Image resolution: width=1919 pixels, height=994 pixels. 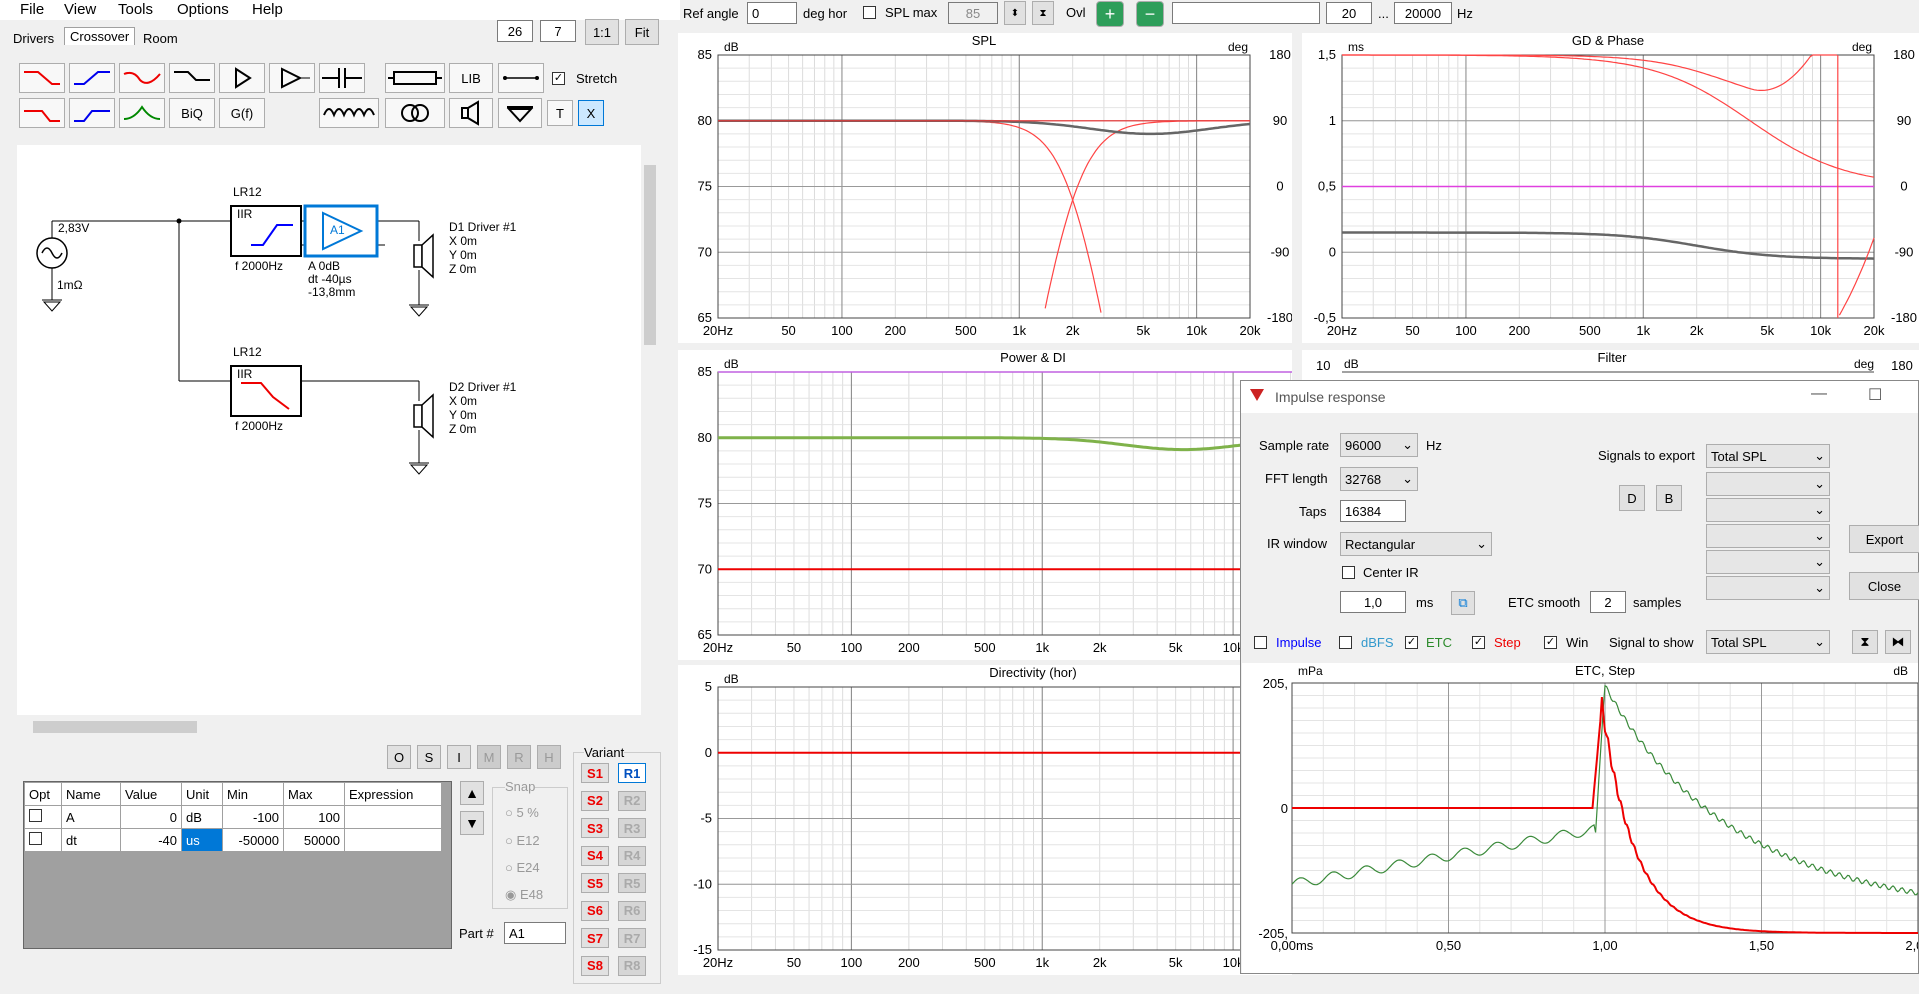 I want to click on h-button: H, so click(x=549, y=757).